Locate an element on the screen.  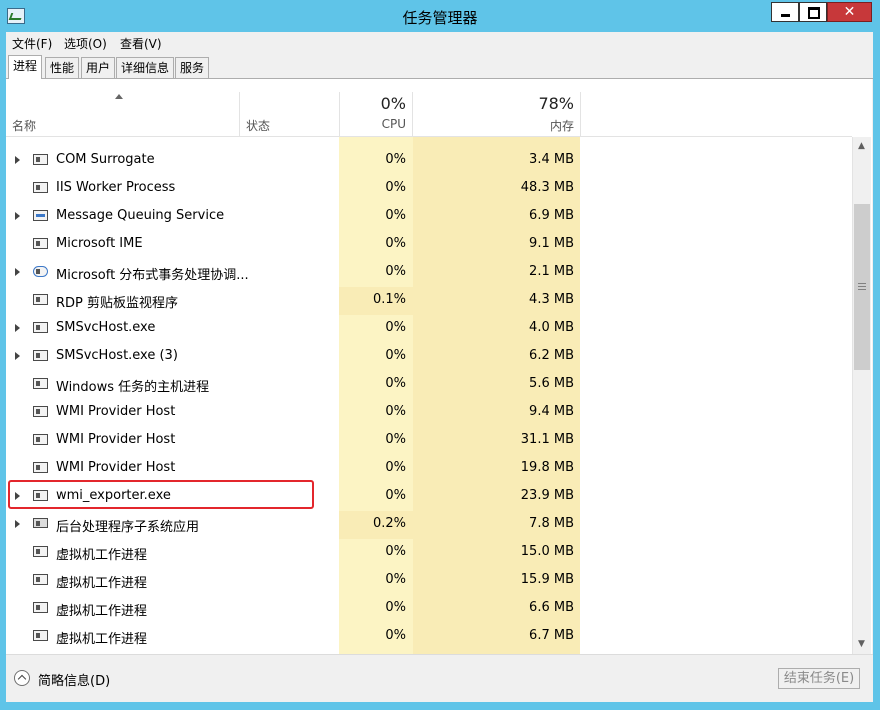
scroll-down-arrow-icon: ▼ is located at coordinates (861, 644).